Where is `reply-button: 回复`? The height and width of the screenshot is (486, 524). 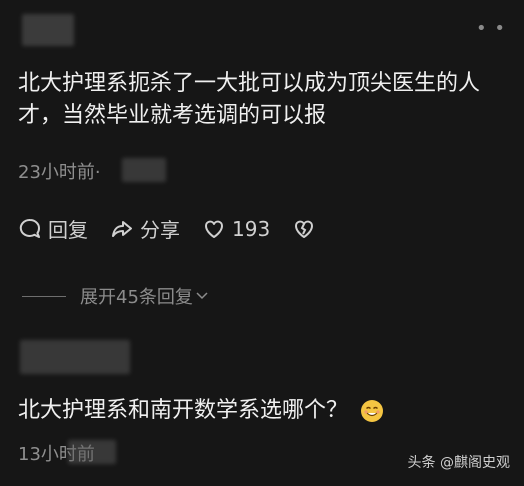
reply-button: 回复 is located at coordinates (53, 228).